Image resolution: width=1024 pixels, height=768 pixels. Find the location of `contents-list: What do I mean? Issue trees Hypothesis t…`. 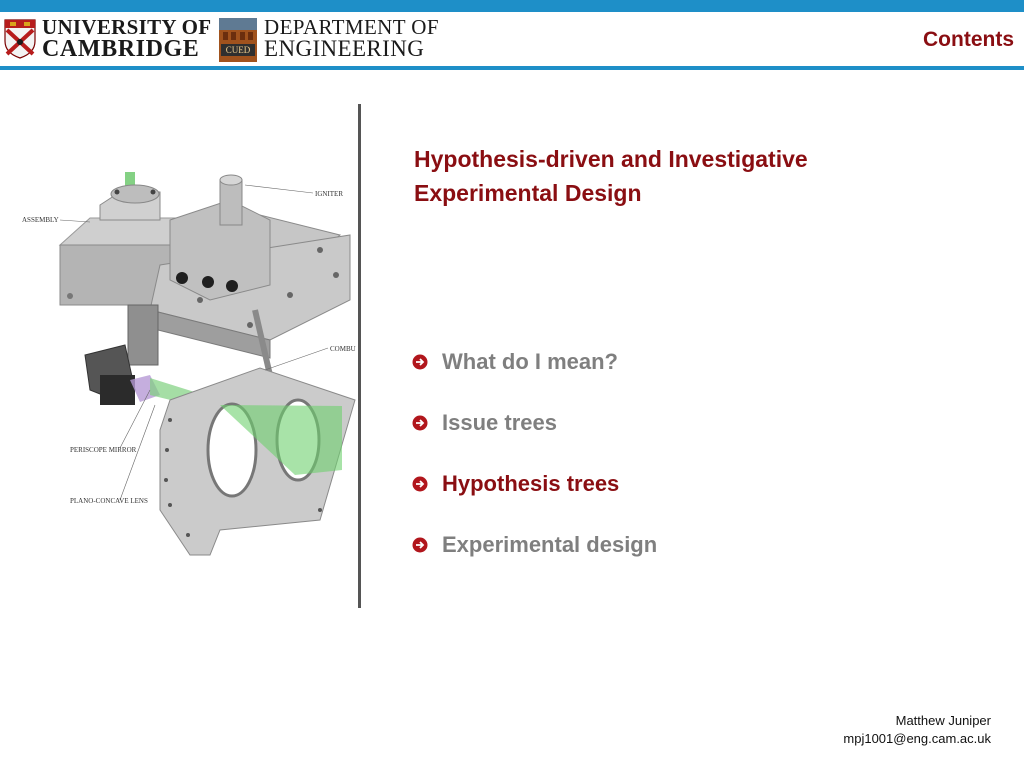

contents-list: What do I mean? Issue trees Hypothesis t… is located at coordinates (534, 471).